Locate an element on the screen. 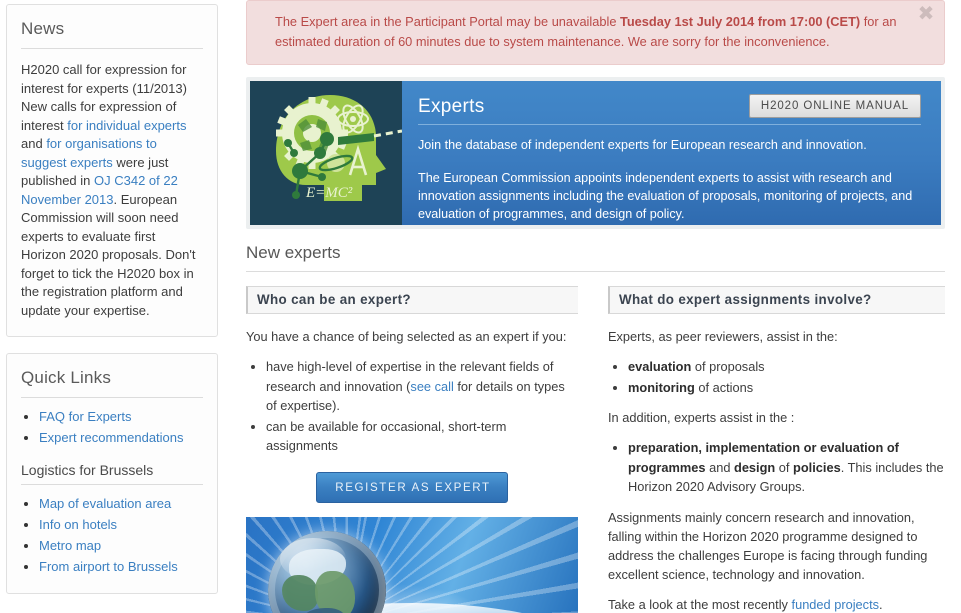 This screenshot has width=961, height=613. register-button-wrapper: REGISTER AS EXPERT is located at coordinates (412, 487).